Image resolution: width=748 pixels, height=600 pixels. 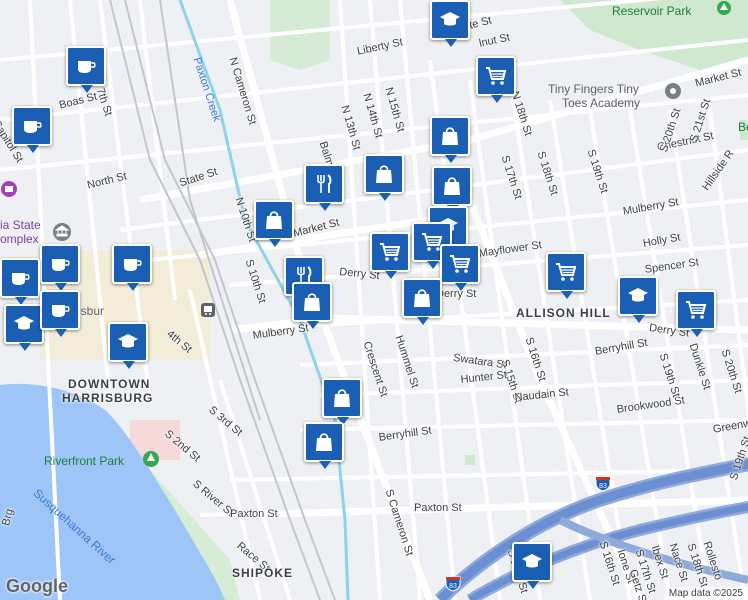 I want to click on poi-capitol-line1: ia State, so click(x=20, y=225).